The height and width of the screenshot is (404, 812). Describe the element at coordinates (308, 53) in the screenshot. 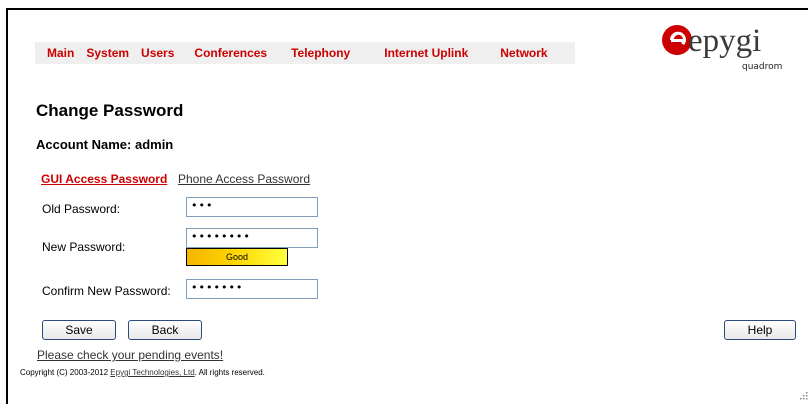

I see `menu-item-telephony: Telephony` at that location.